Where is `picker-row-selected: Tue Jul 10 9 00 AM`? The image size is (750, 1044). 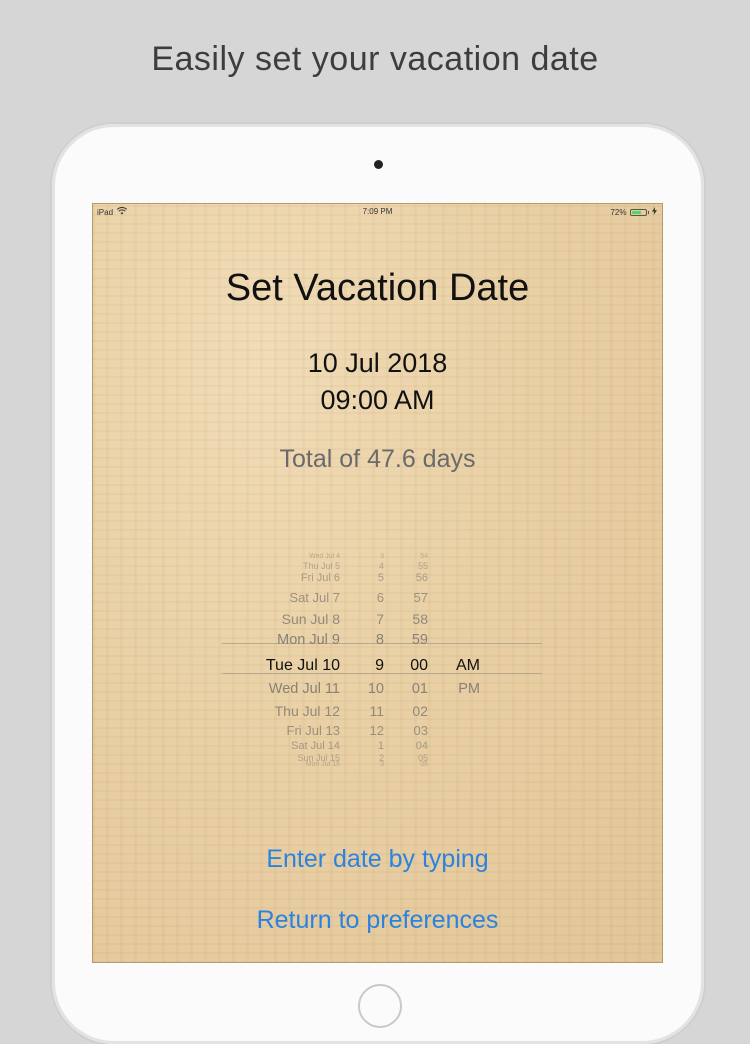 picker-row-selected: Tue Jul 10 9 00 AM is located at coordinates (382, 666).